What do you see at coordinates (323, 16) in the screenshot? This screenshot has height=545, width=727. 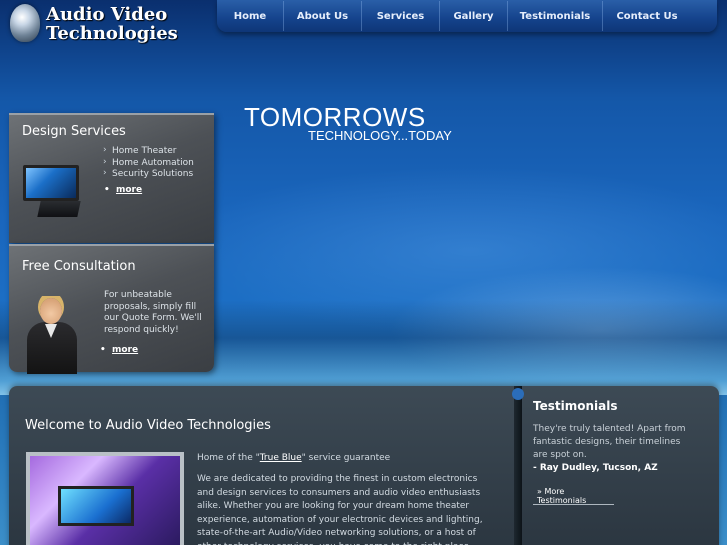 I see `nav-about-us: About Us` at bounding box center [323, 16].